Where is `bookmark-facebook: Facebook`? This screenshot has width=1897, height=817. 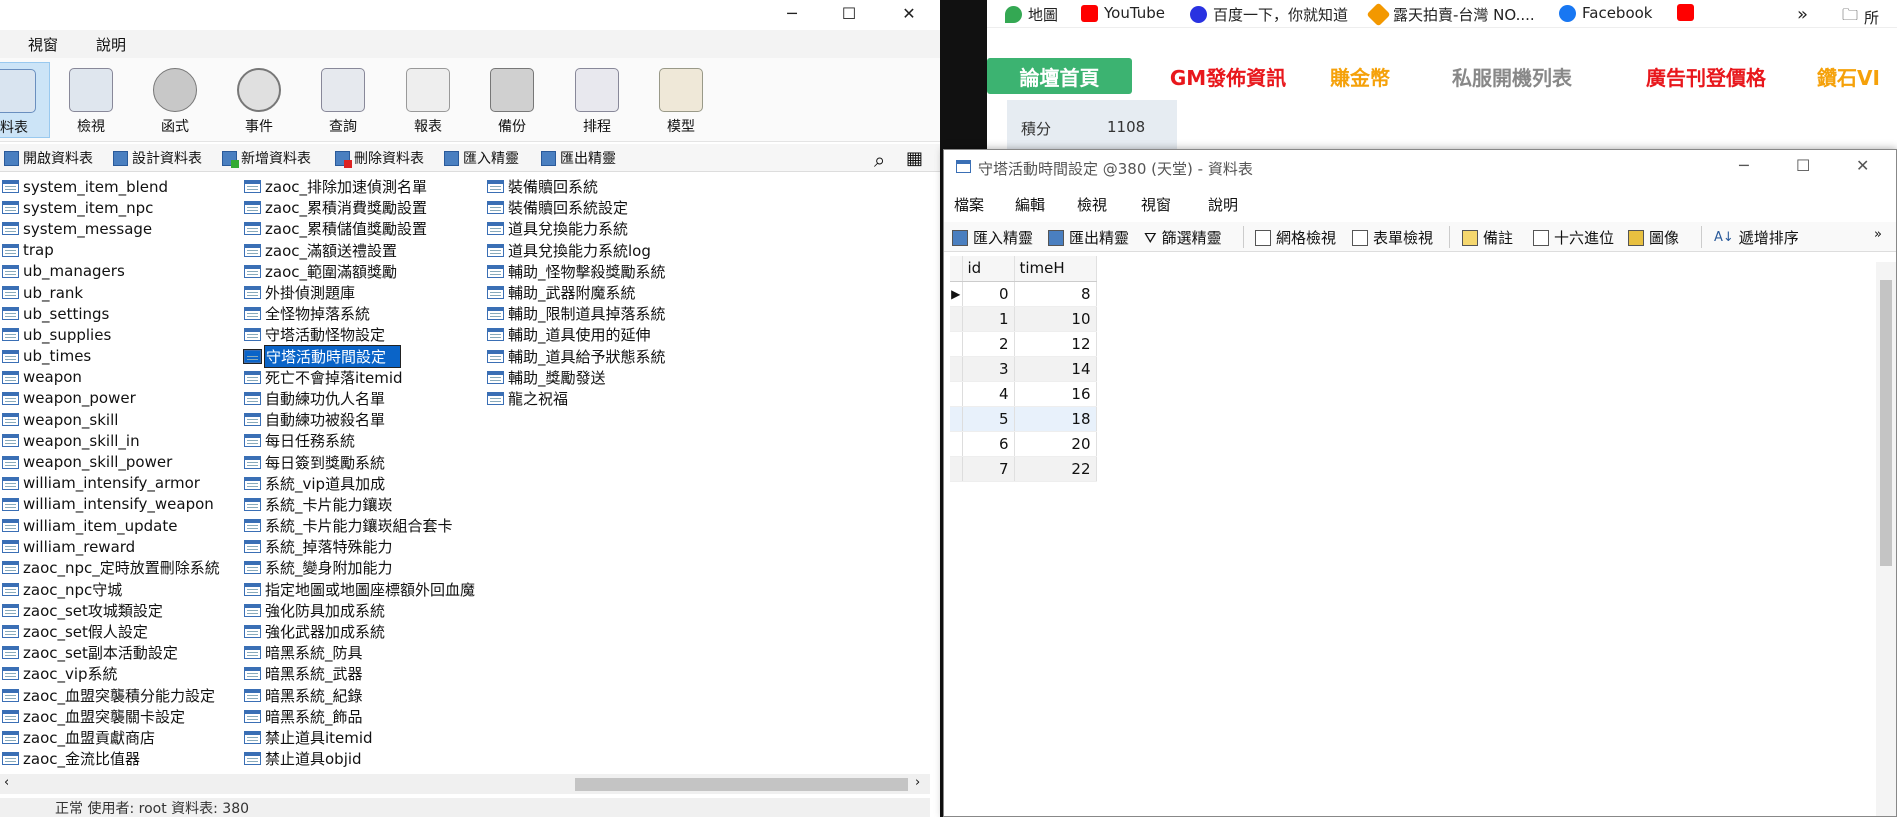
bookmark-facebook: Facebook is located at coordinates (1605, 13).